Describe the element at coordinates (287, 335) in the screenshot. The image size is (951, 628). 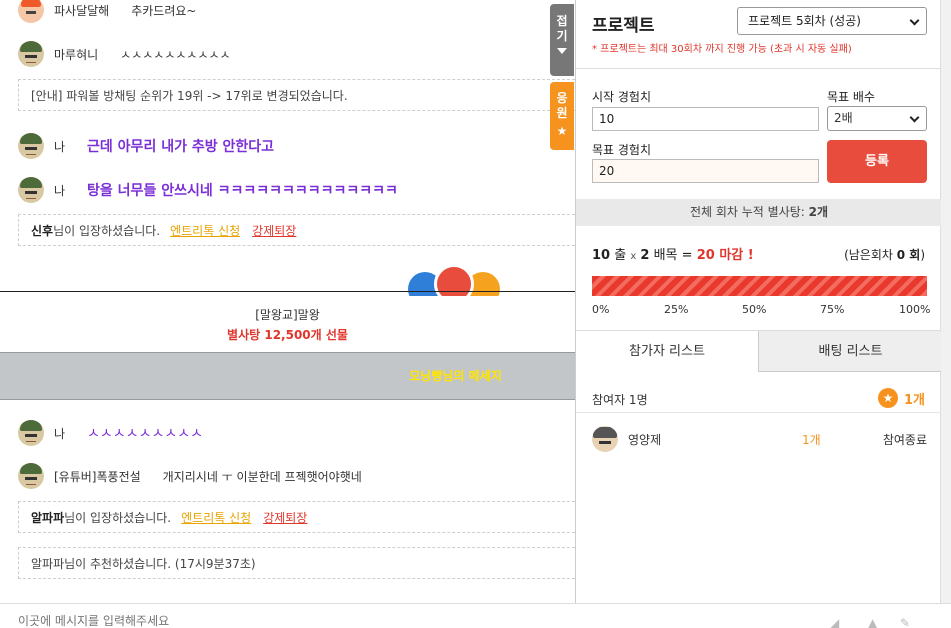
I see `gift-amount: 별사탕 12,500개 선물` at that location.